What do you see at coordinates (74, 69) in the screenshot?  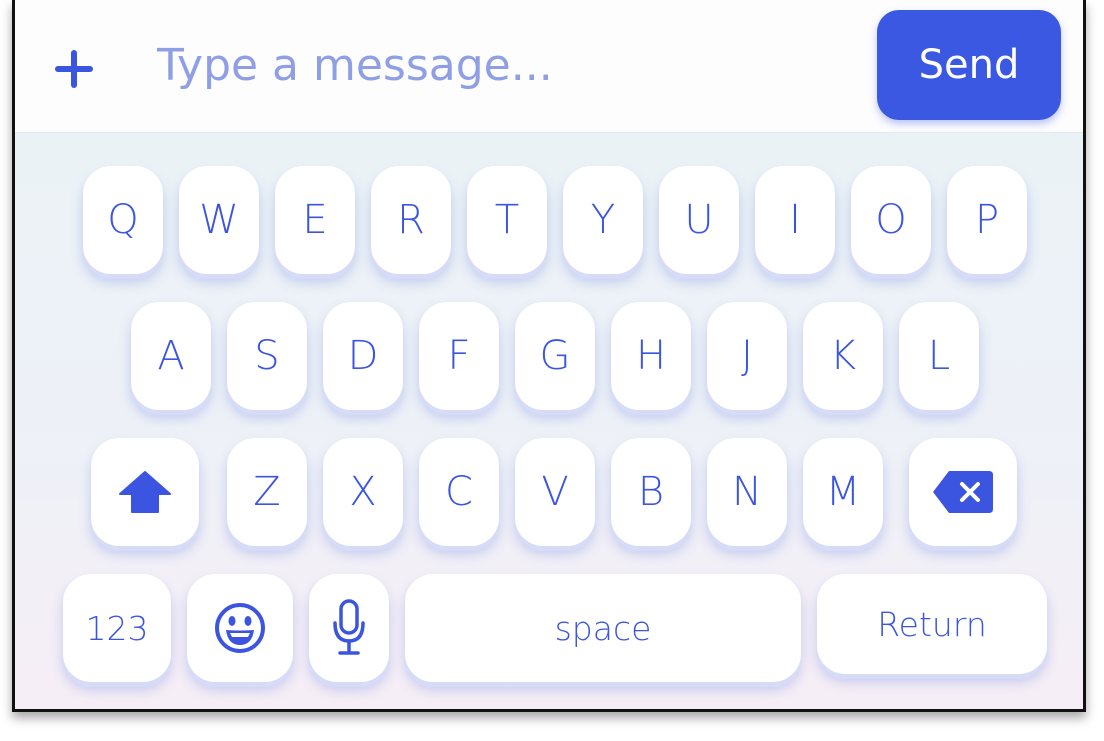 I see `plus-icon` at bounding box center [74, 69].